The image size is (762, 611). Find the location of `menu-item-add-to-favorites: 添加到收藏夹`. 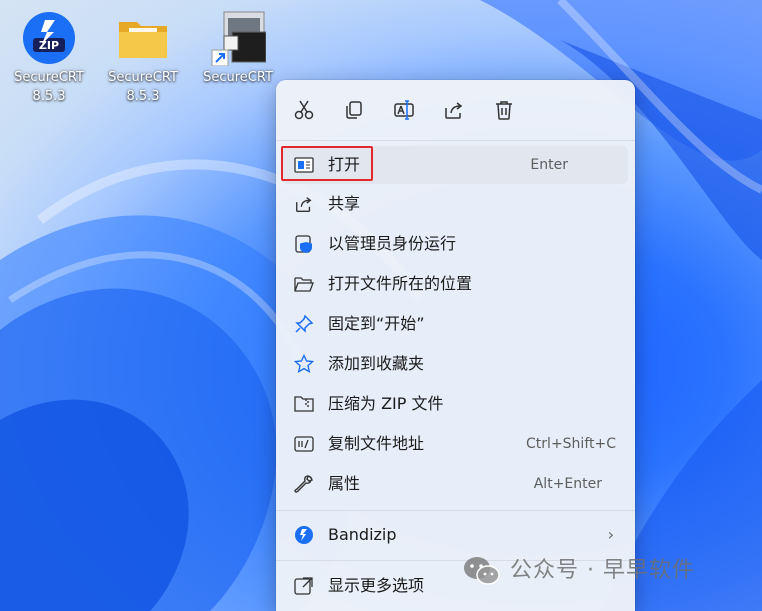

menu-item-add-to-favorites: 添加到收藏夹 is located at coordinates (455, 364).